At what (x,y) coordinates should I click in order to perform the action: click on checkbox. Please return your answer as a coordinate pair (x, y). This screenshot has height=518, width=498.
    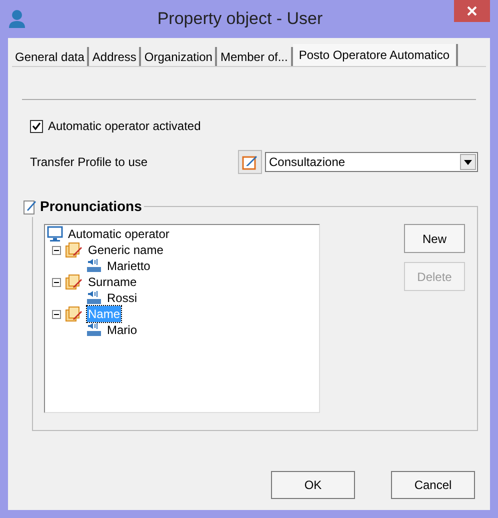
    Looking at the image, I should click on (36, 126).